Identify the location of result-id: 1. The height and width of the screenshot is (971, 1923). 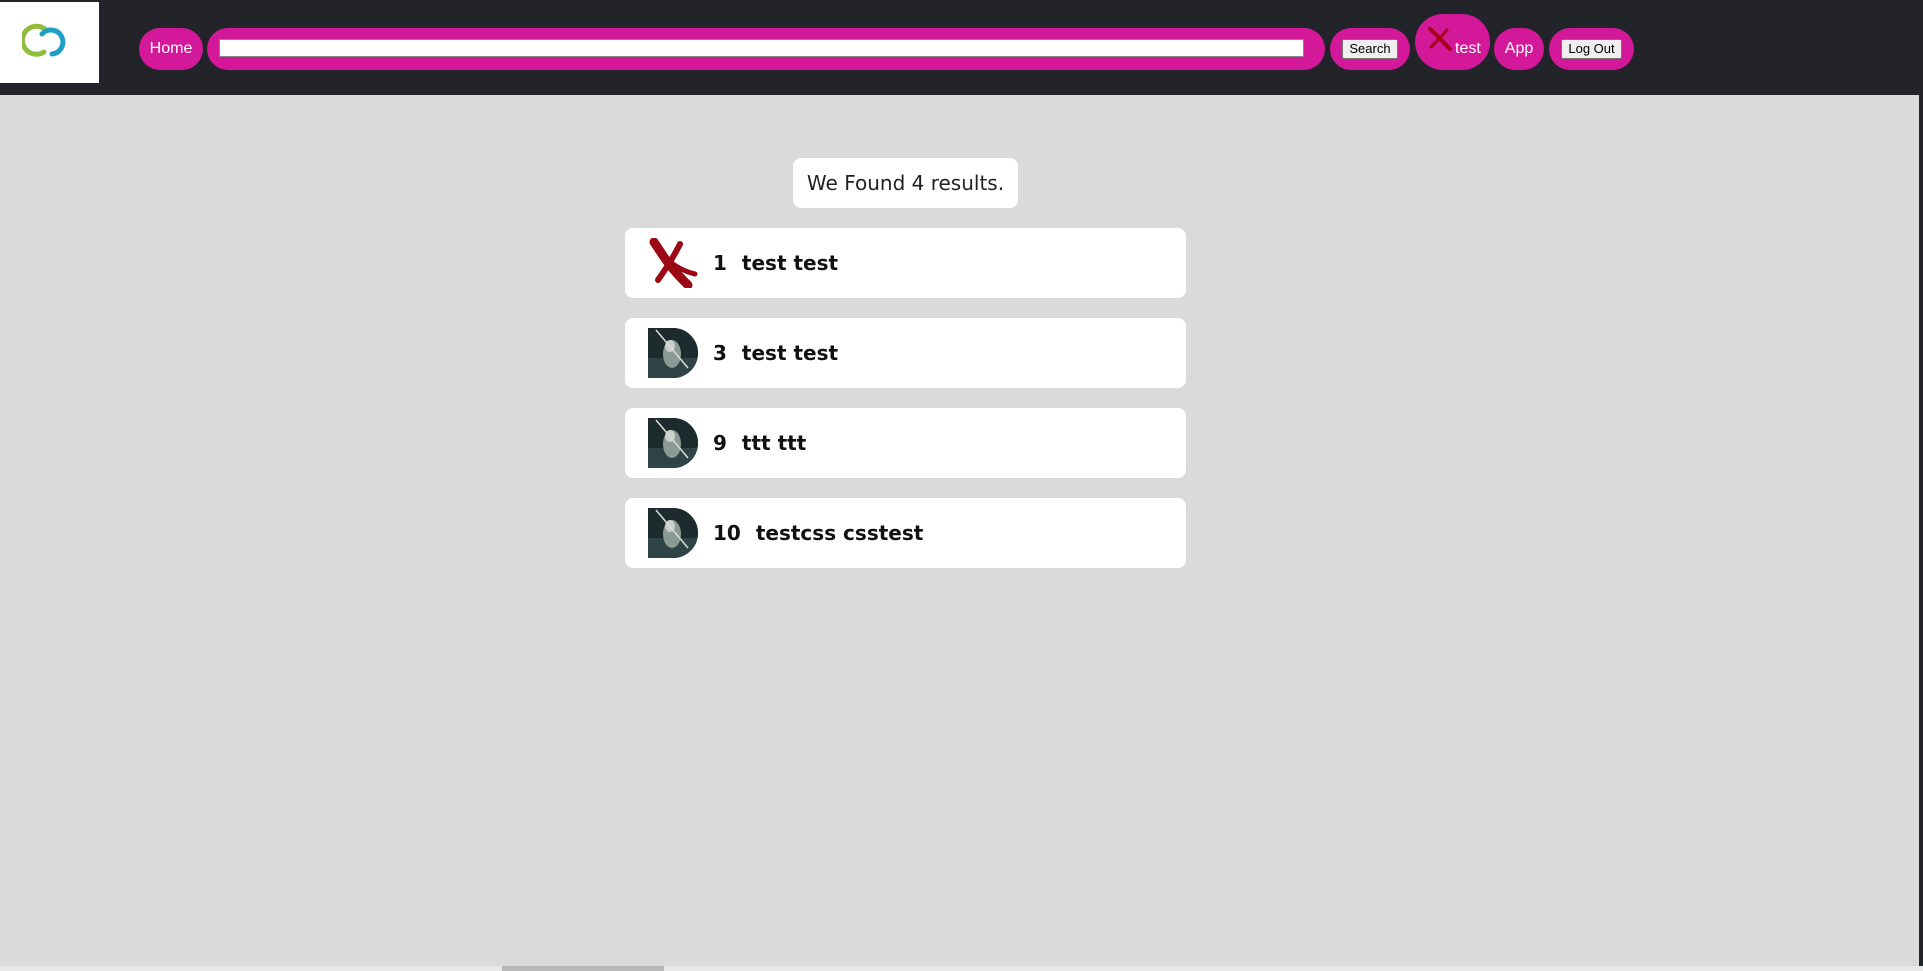
(720, 263).